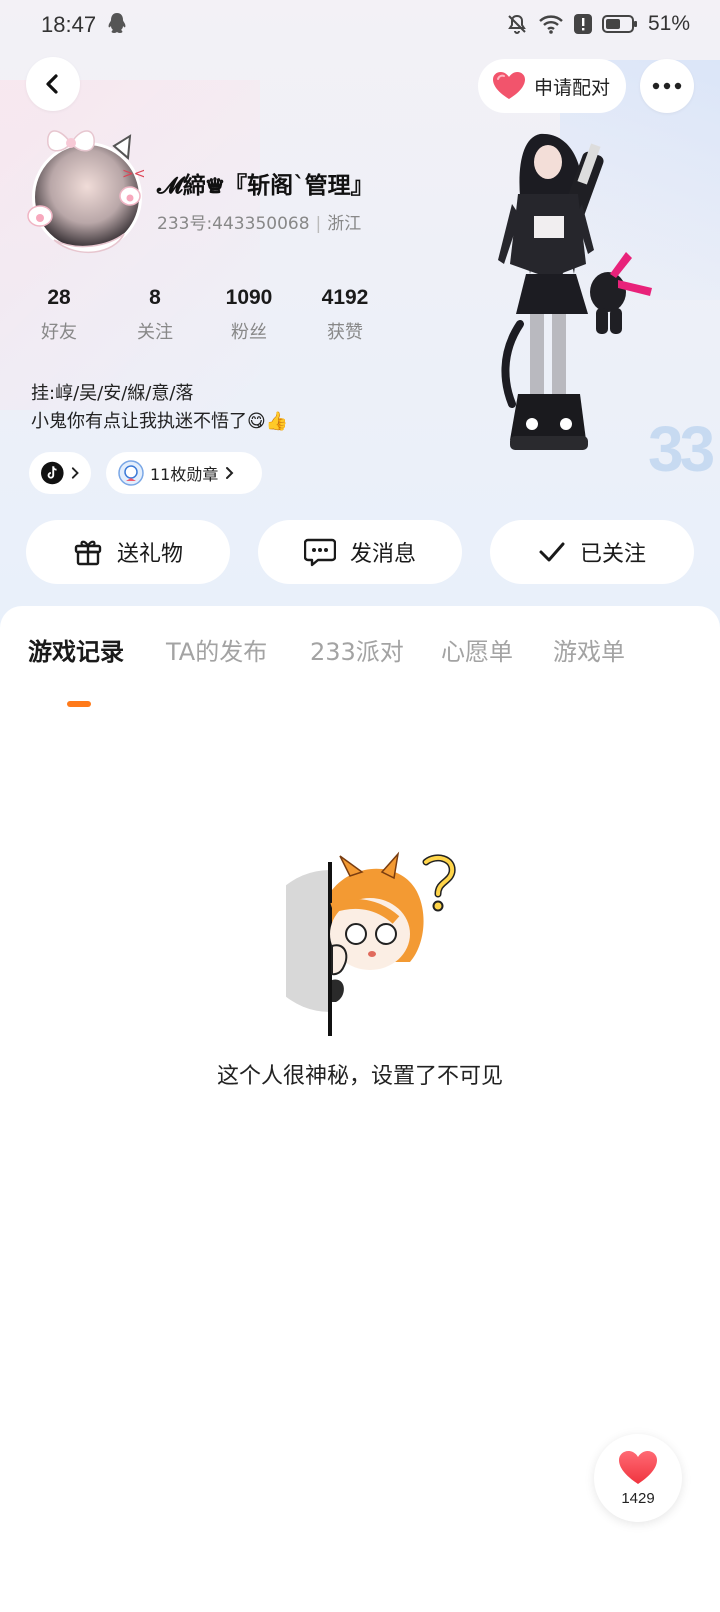 This screenshot has width=720, height=1612. Describe the element at coordinates (477, 649) in the screenshot. I see `tab-wishlist: 心愿单` at that location.